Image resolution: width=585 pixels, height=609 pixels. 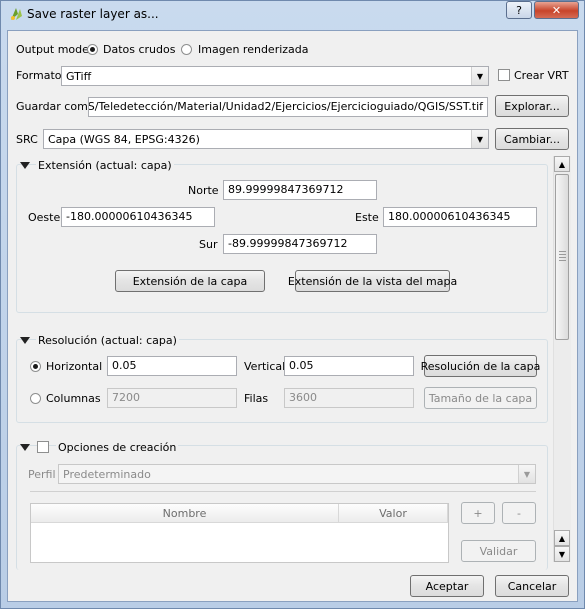 I want to click on south-label: Sur, so click(x=208, y=244).